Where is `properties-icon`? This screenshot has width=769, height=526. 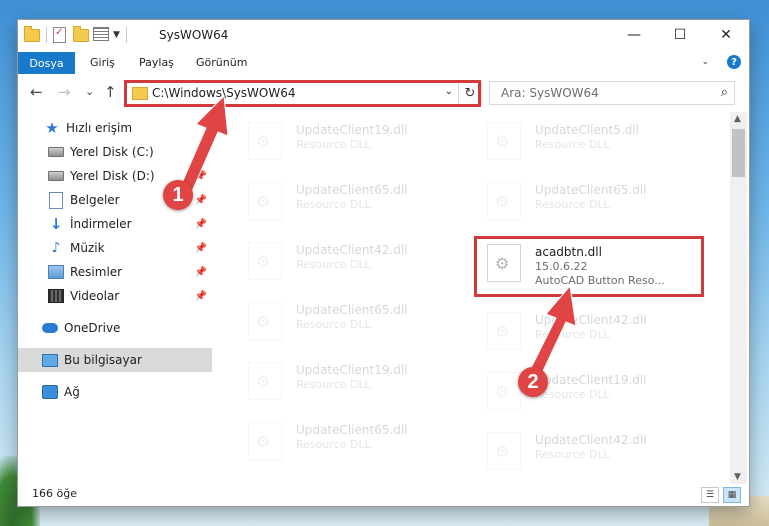
properties-icon is located at coordinates (61, 35).